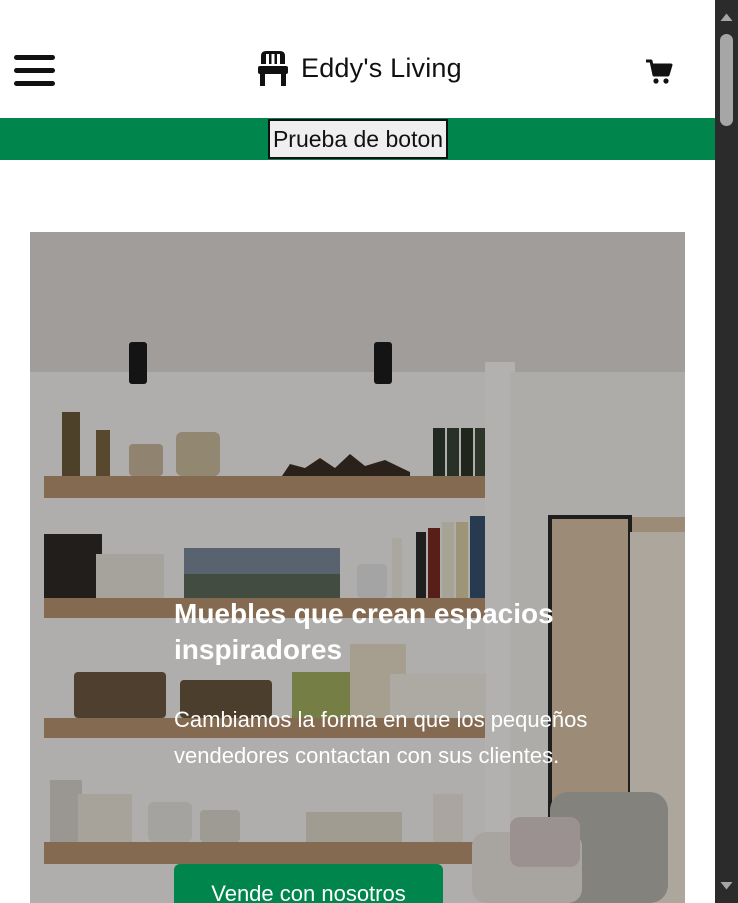 Image resolution: width=738 pixels, height=903 pixels. Describe the element at coordinates (726, 17) in the screenshot. I see `scroll-up-arrow-icon` at that location.